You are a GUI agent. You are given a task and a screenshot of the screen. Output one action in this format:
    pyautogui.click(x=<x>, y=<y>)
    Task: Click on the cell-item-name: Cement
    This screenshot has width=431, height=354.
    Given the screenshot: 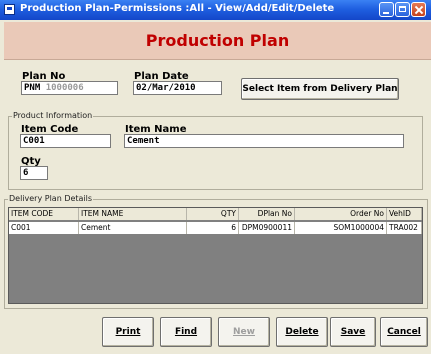 What is the action you would take?
    pyautogui.click(x=133, y=228)
    